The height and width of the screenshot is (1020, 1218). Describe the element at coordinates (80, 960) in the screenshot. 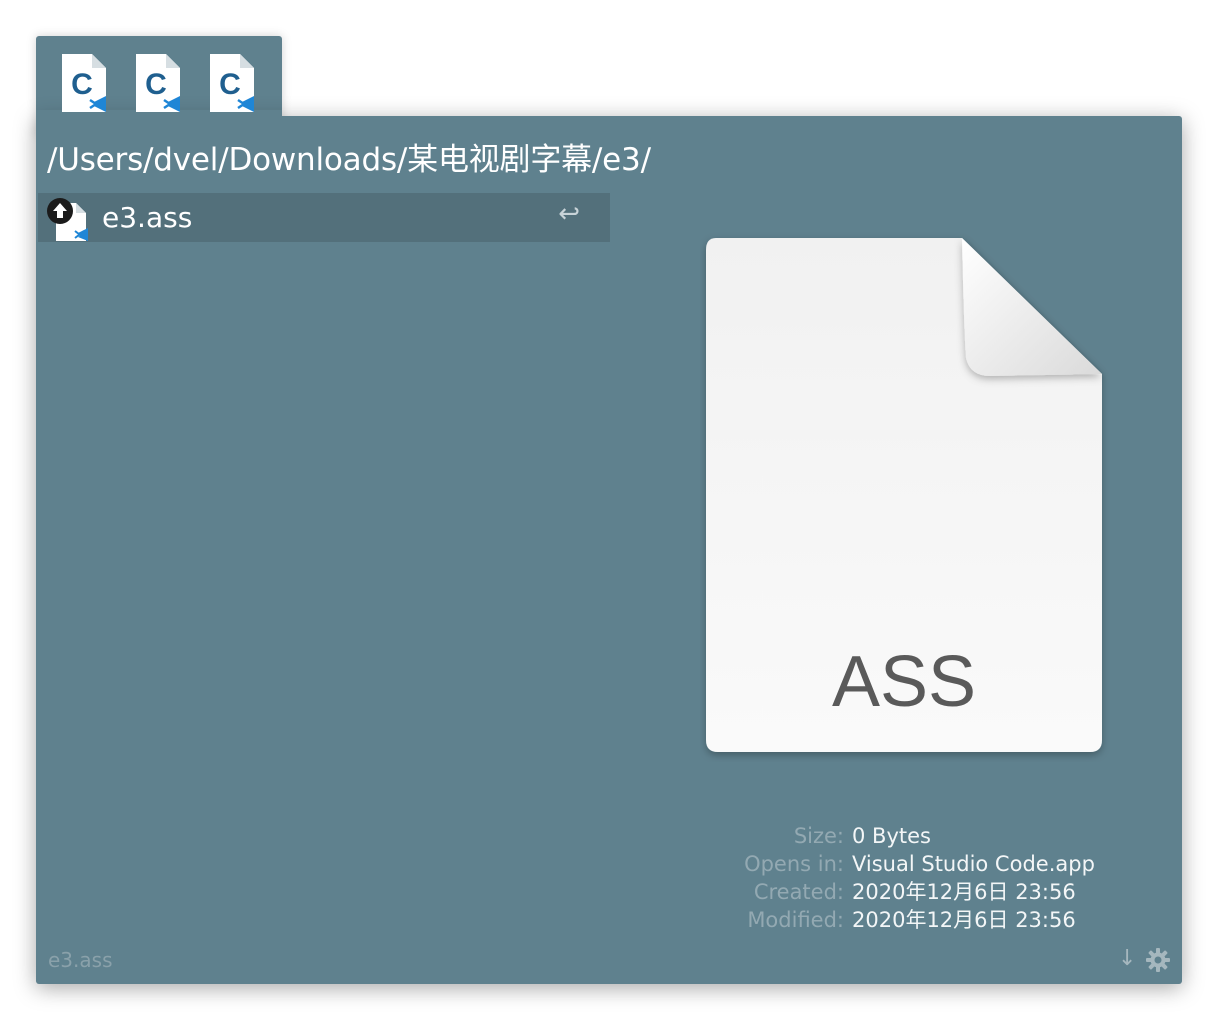

I see `selected-file-name: e3.ass` at that location.